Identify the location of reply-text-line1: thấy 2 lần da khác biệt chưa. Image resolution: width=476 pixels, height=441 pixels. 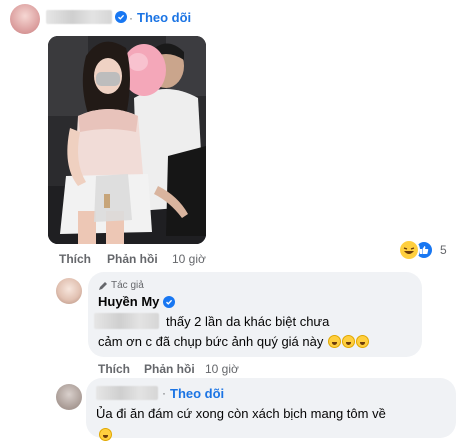
(248, 321).